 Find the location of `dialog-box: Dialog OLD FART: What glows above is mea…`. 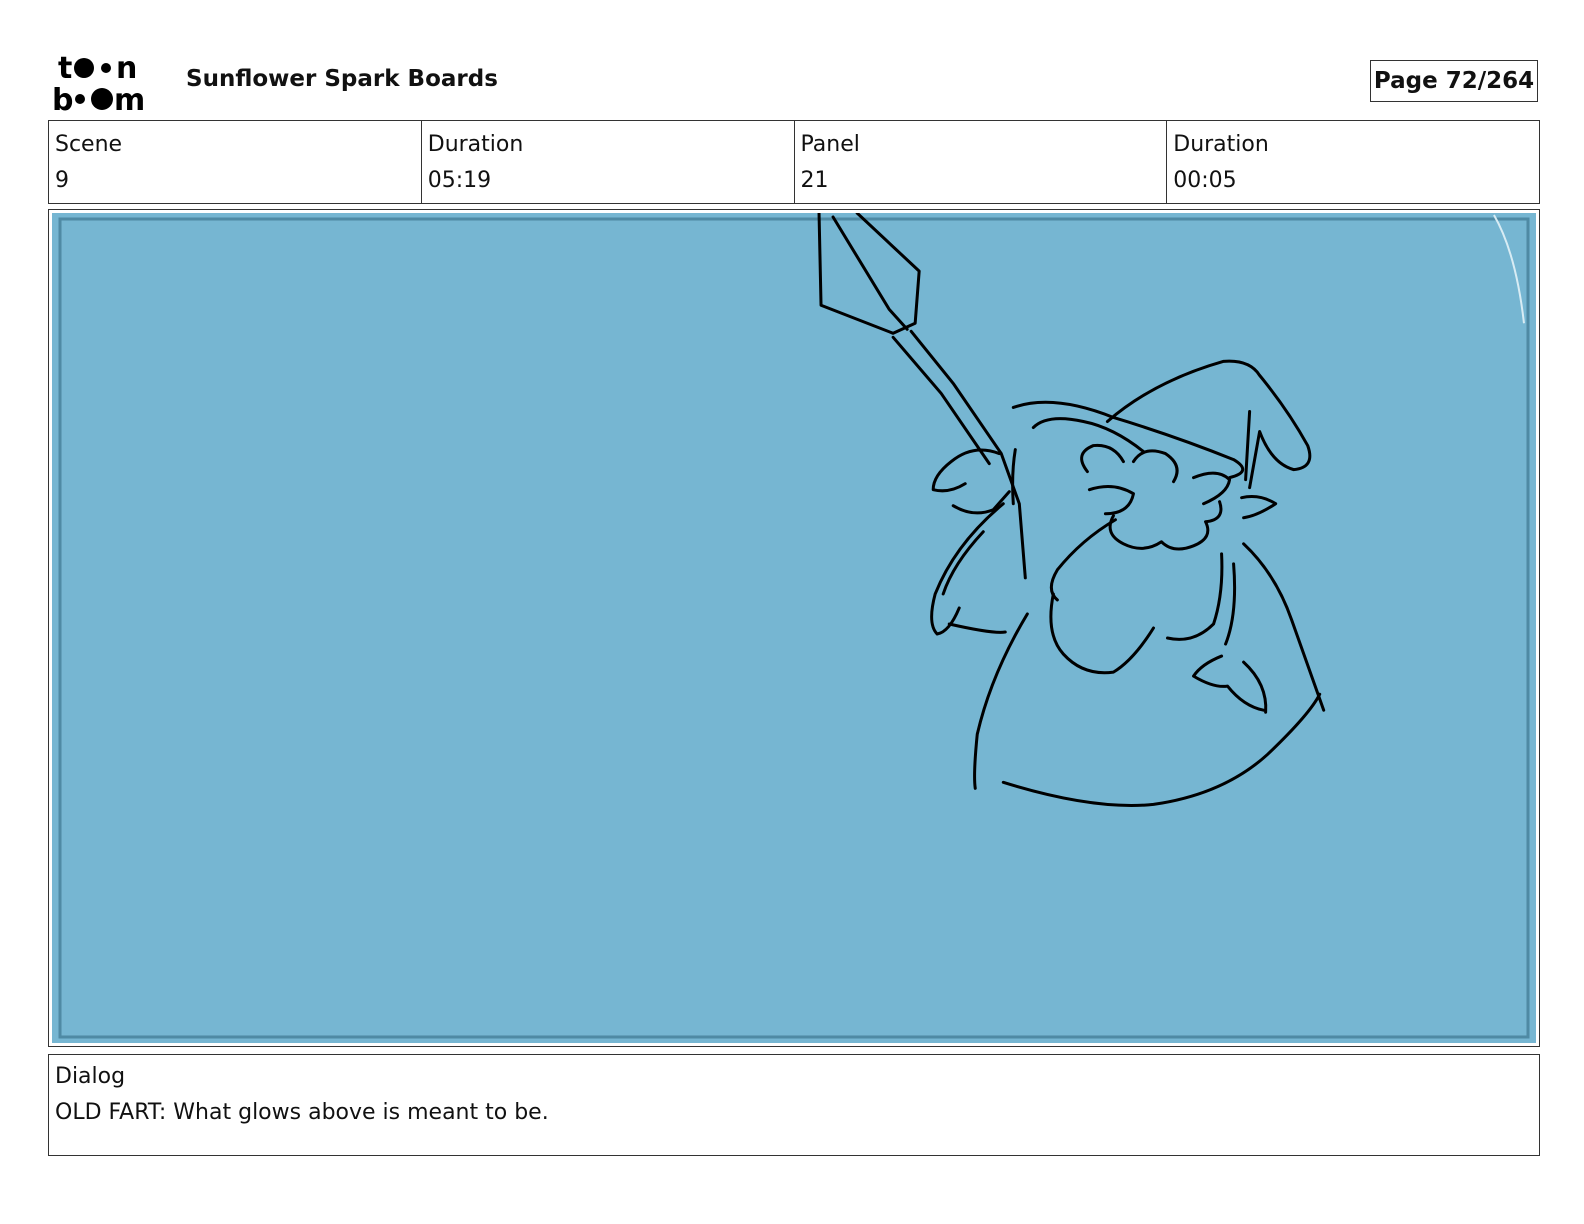

dialog-box: Dialog OLD FART: What glows above is mea… is located at coordinates (794, 1105).